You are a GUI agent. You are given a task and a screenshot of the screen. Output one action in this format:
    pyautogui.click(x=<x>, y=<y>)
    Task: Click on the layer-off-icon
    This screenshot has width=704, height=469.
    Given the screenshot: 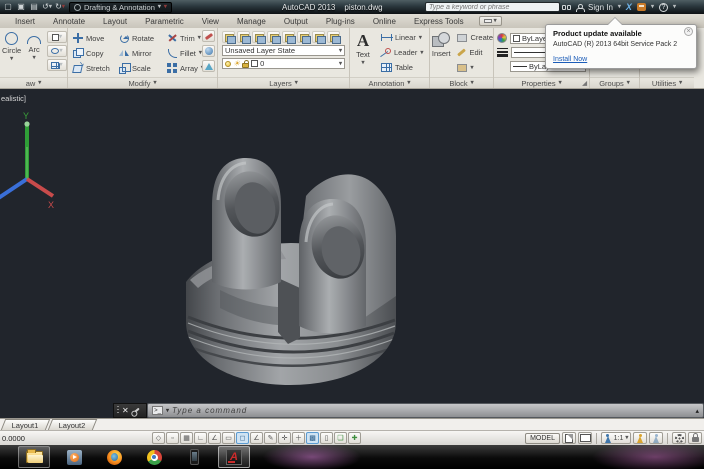 What is the action you would take?
    pyautogui.click(x=304, y=37)
    